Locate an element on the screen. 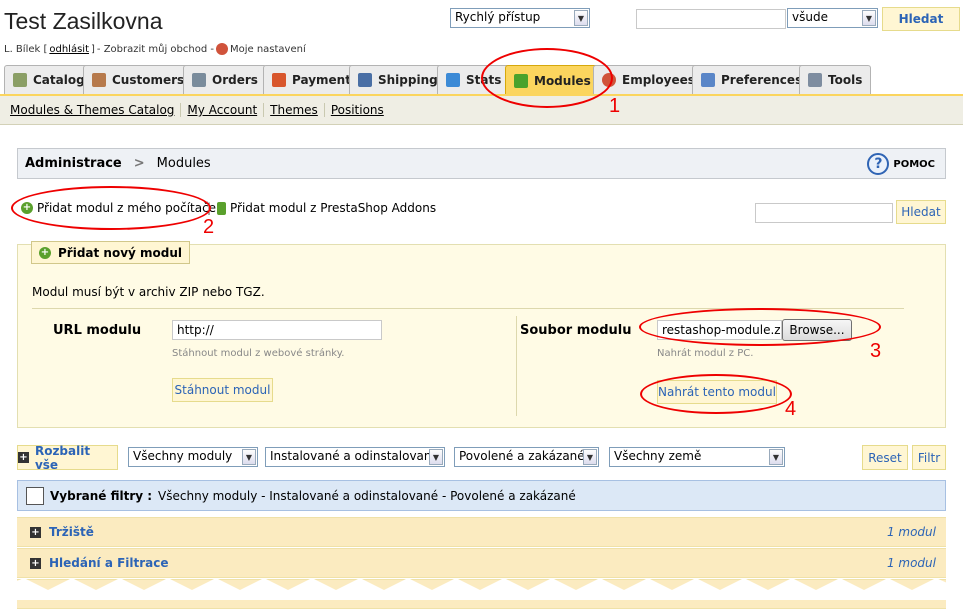 This screenshot has height=609, width=963. panel-header: + Přidat nový modul is located at coordinates (111, 252).